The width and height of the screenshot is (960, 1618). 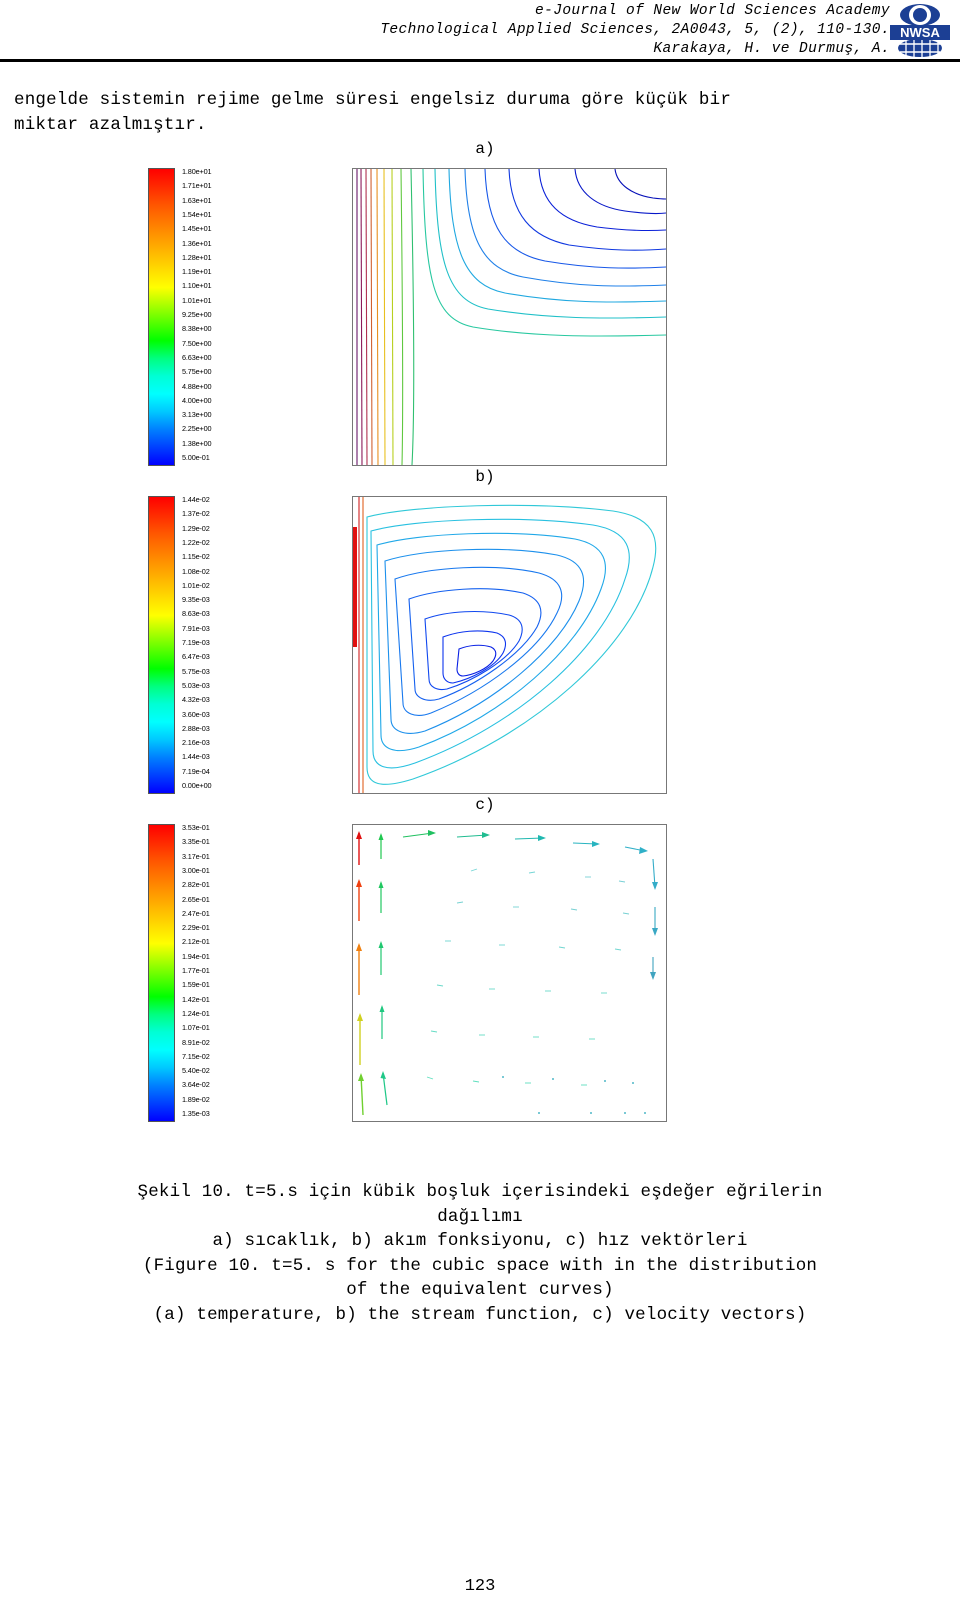 I want to click on panel-c-label: c), so click(x=485, y=805).